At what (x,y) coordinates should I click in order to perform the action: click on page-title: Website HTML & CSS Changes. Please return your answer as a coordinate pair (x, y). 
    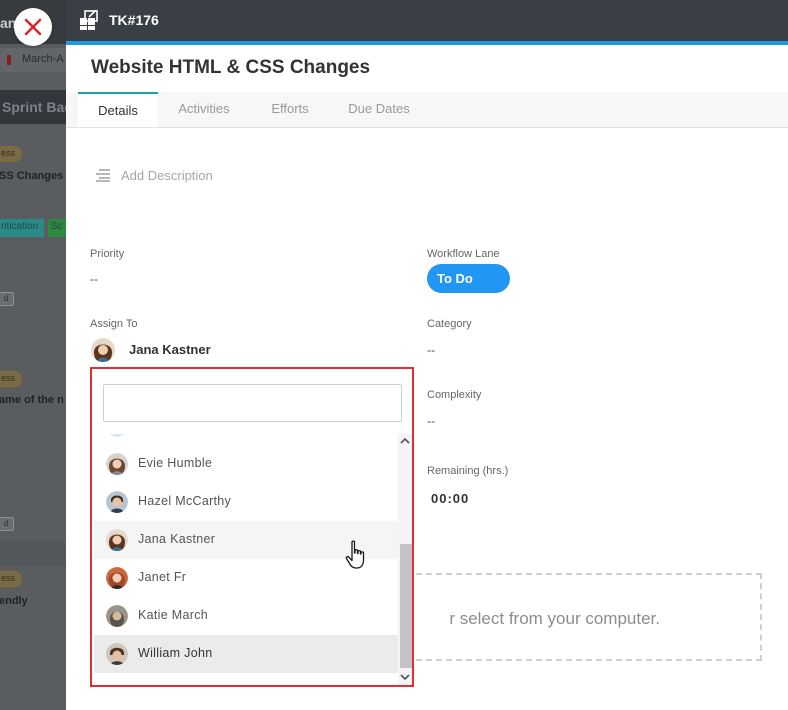
    Looking at the image, I should click on (230, 68).